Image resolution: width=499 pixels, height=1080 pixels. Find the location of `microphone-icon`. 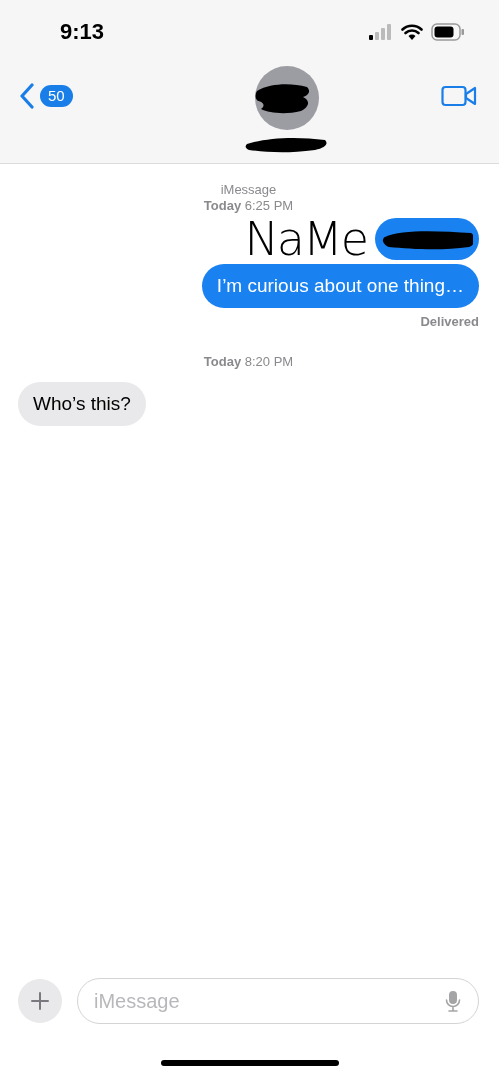

microphone-icon is located at coordinates (453, 1001).